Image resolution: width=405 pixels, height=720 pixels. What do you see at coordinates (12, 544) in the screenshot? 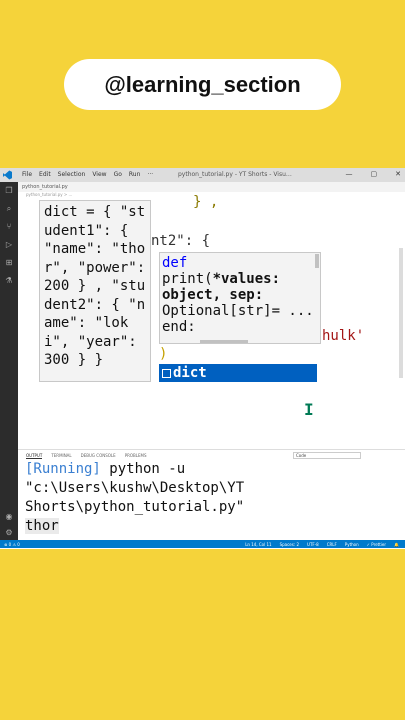
I see `problems-count: ⊗ 0 ⚠ 0` at bounding box center [12, 544].